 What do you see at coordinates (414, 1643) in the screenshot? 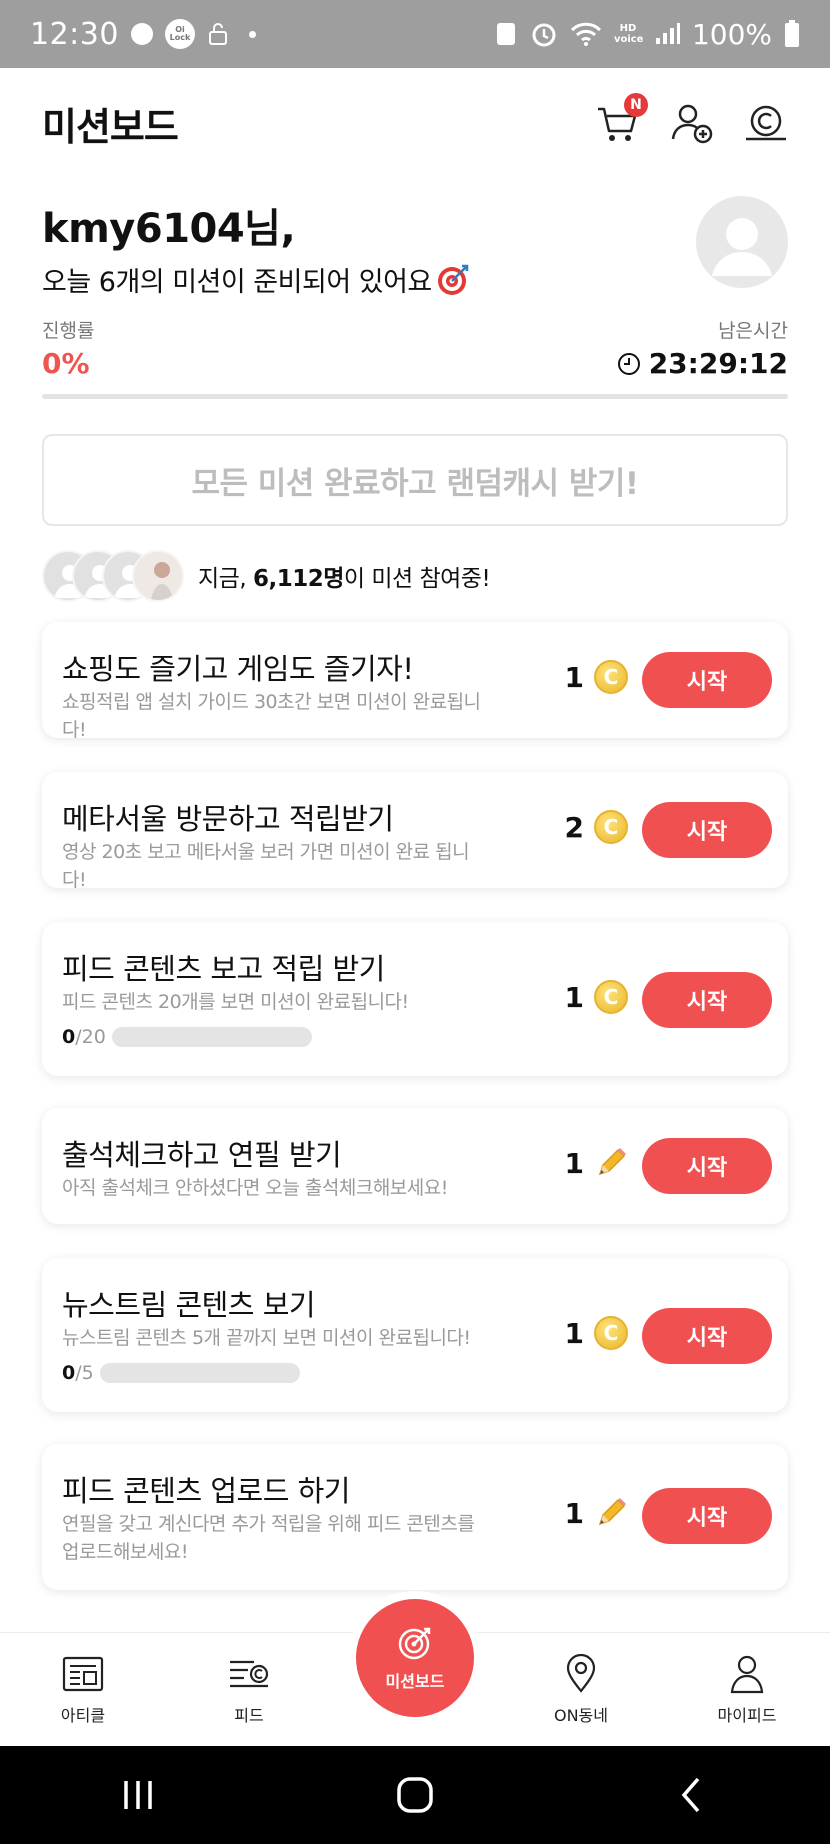
I see `target-nav-icon` at bounding box center [414, 1643].